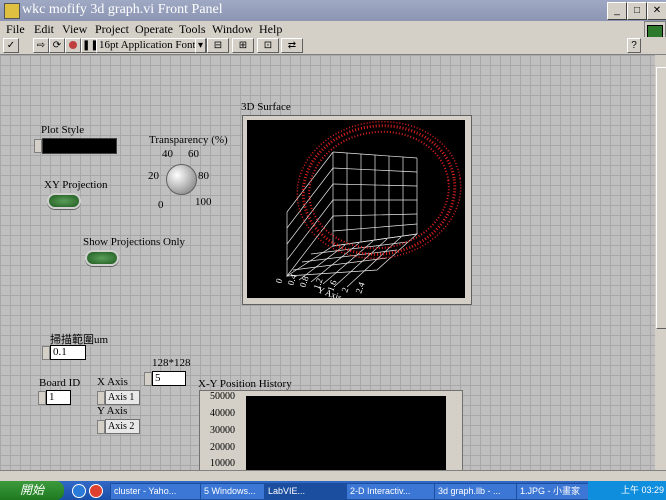 This screenshot has height=500, width=666. Describe the element at coordinates (44, 29) in the screenshot. I see `menu-edit: Edit` at that location.